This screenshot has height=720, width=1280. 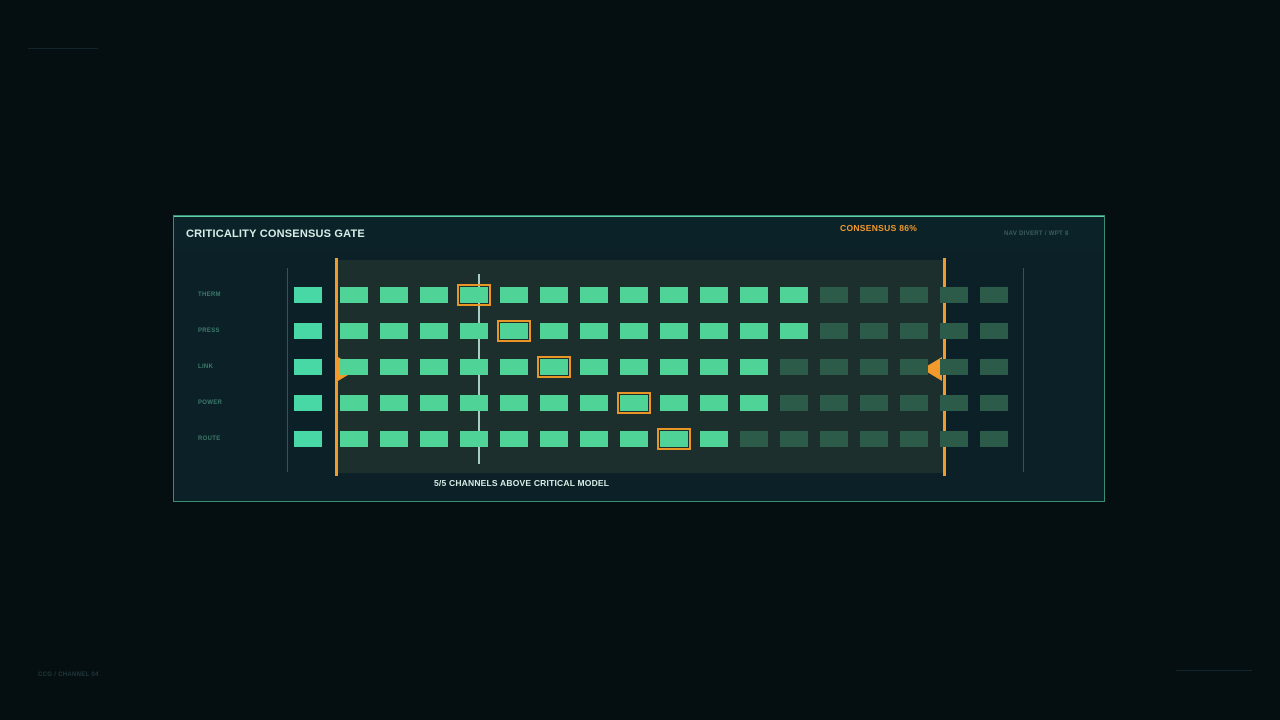 I want to click on status-summary: 5/5 CHANNELS ABOVE CRITICAL MODEL, so click(x=522, y=483).